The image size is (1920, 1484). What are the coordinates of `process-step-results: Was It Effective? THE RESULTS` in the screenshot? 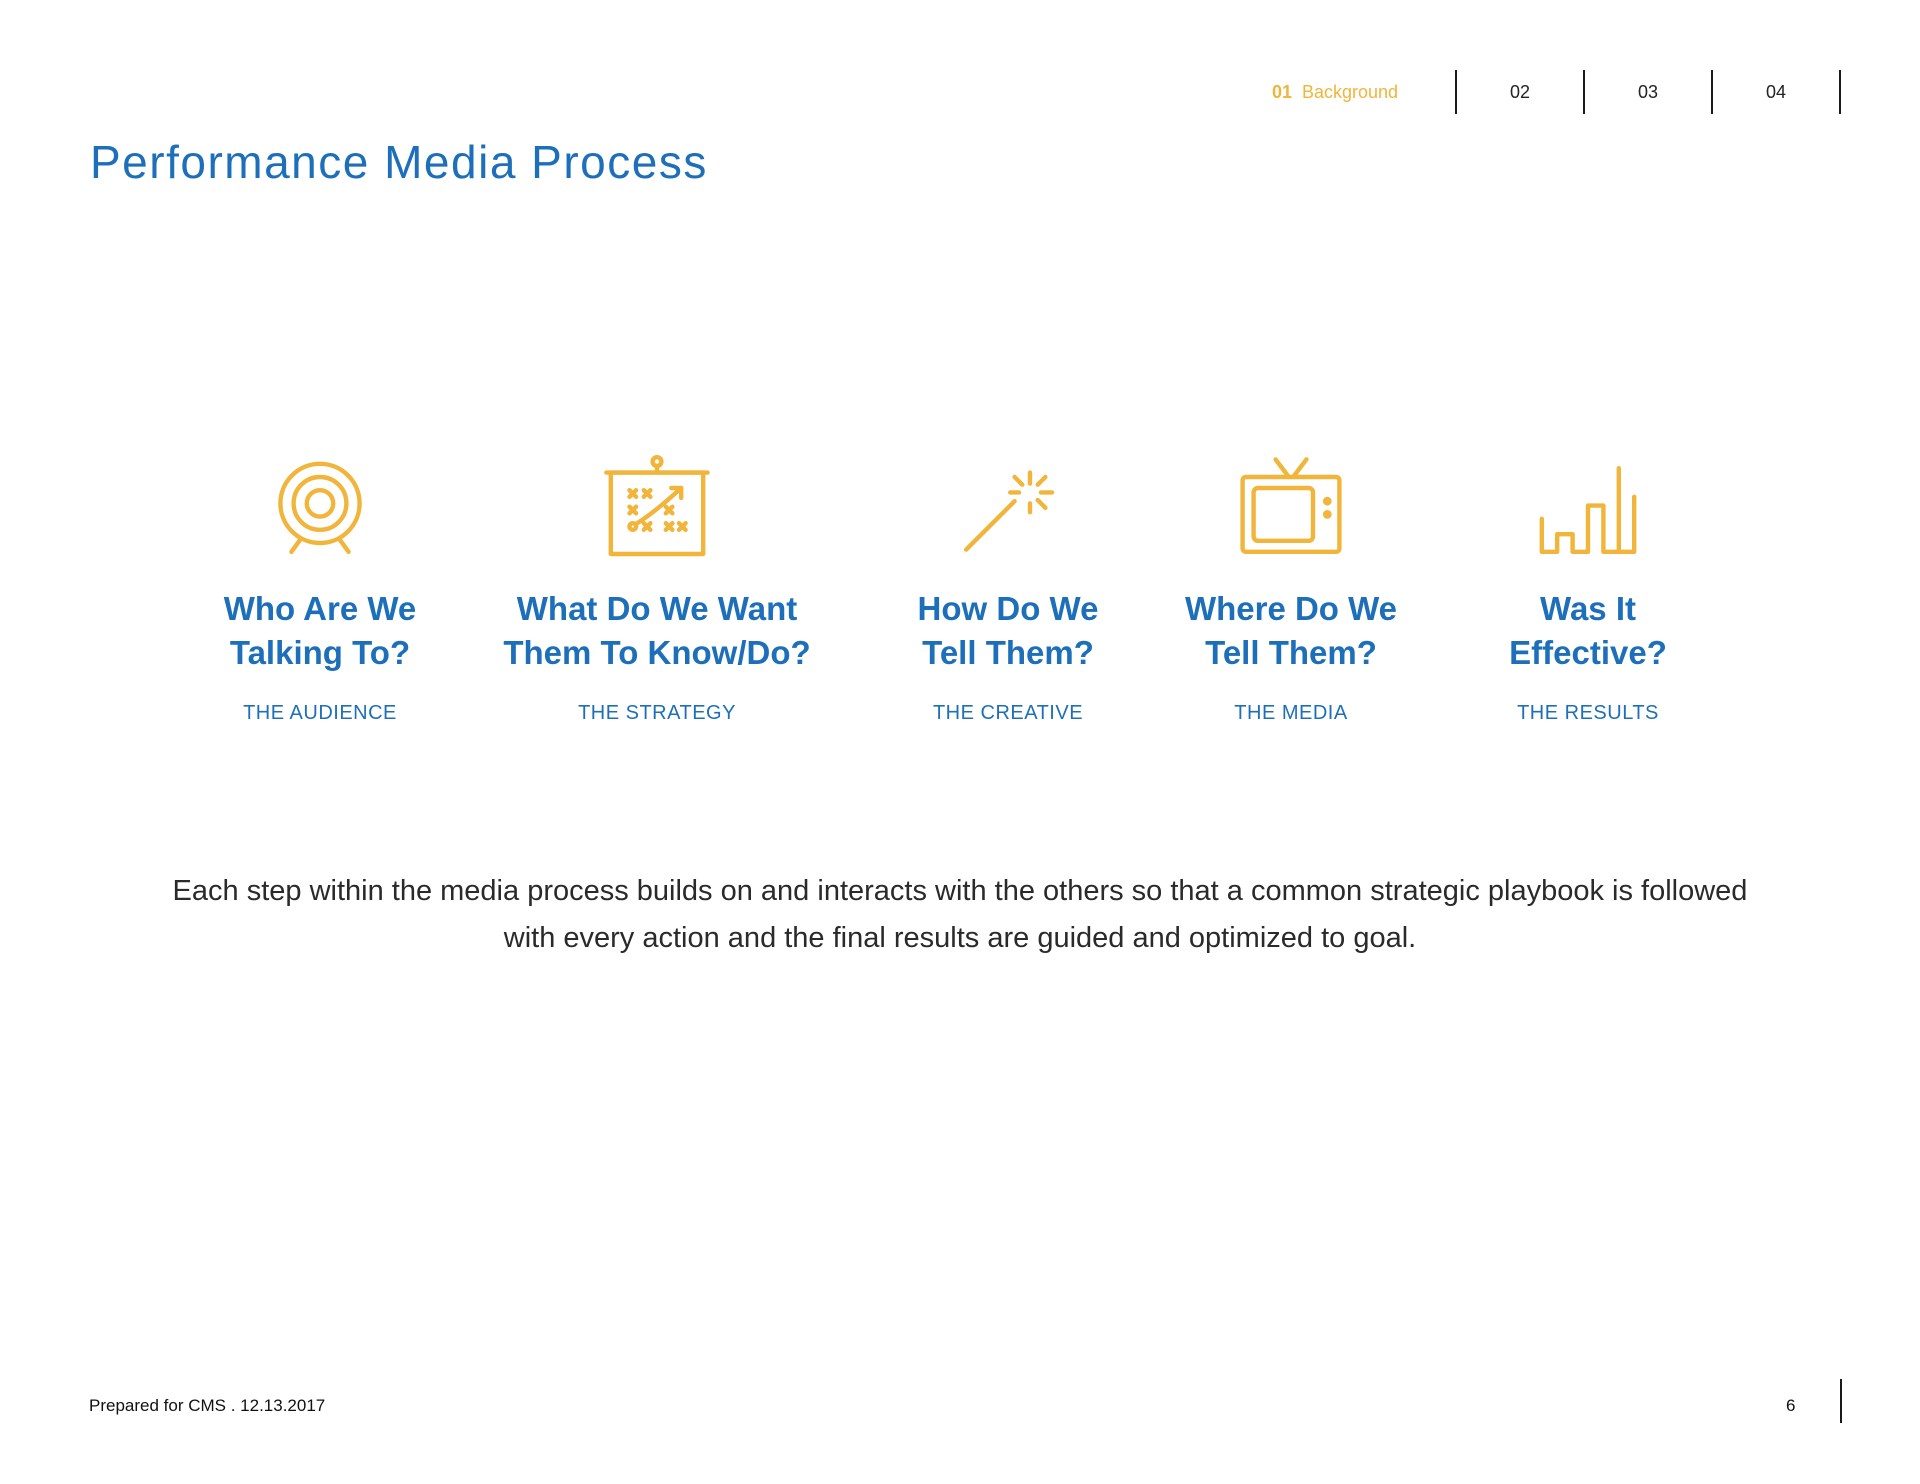 It's located at (1588, 590).